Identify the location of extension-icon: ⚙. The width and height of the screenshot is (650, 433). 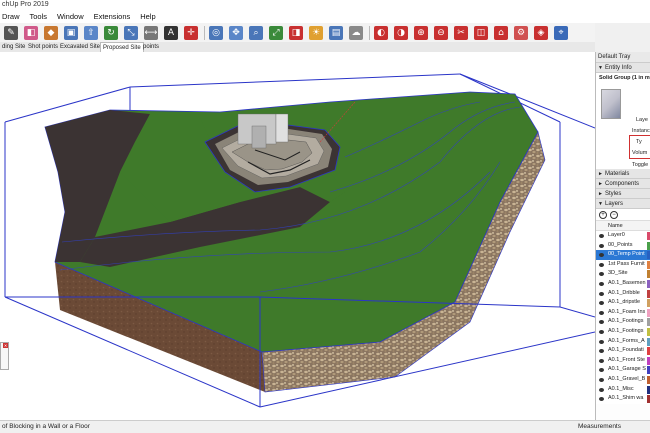
(521, 33).